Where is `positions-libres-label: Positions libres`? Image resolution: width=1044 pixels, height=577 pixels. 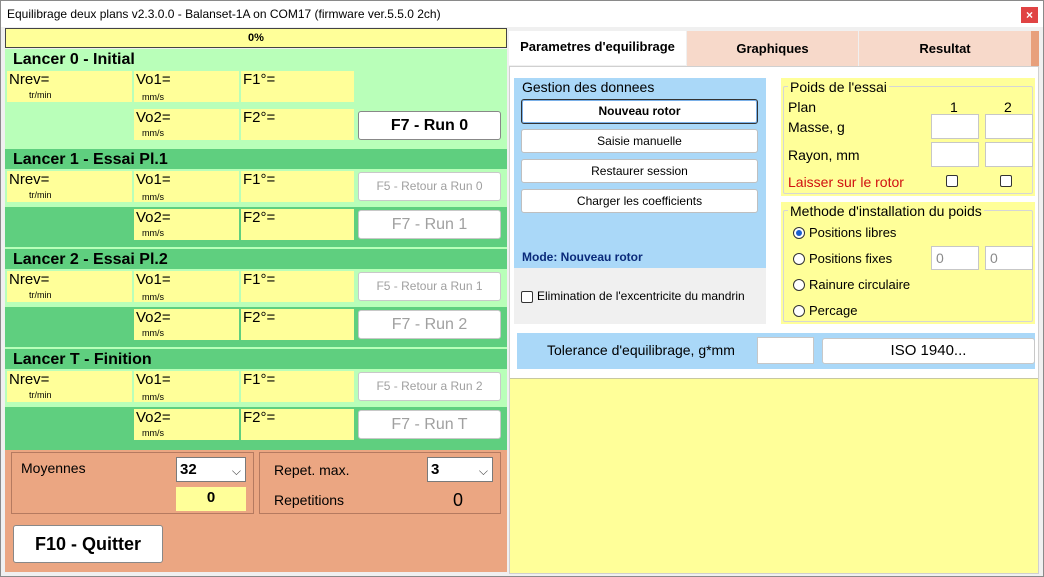 positions-libres-label: Positions libres is located at coordinates (853, 232).